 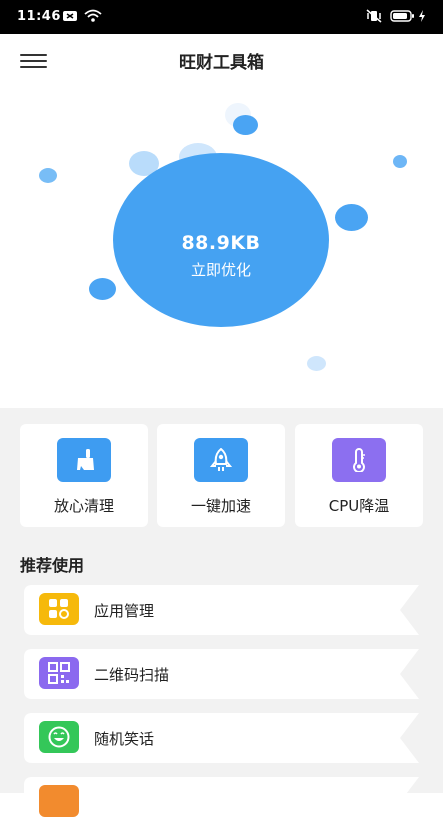 What do you see at coordinates (422, 16) in the screenshot?
I see `charging-icon` at bounding box center [422, 16].